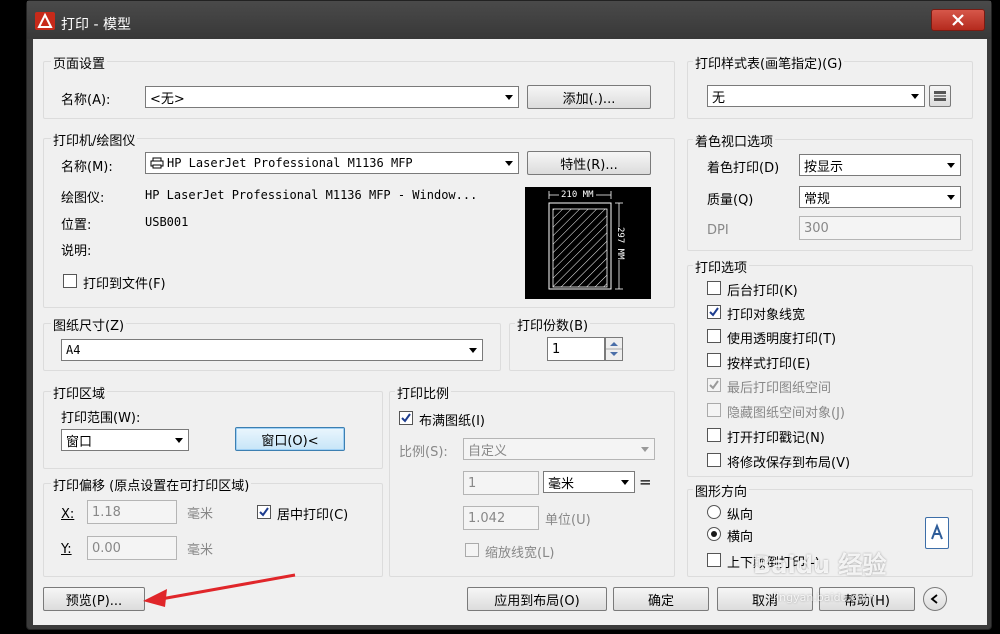 This screenshot has width=1000, height=634. Describe the element at coordinates (332, 97) in the screenshot. I see `page-setup-name-select: <无>` at that location.